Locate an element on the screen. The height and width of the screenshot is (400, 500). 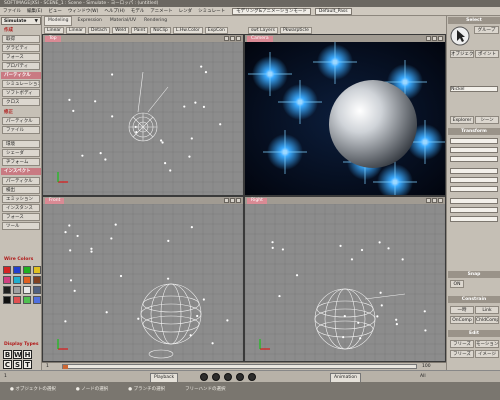
edit-image: イメージ is located at coordinates (487, 354).